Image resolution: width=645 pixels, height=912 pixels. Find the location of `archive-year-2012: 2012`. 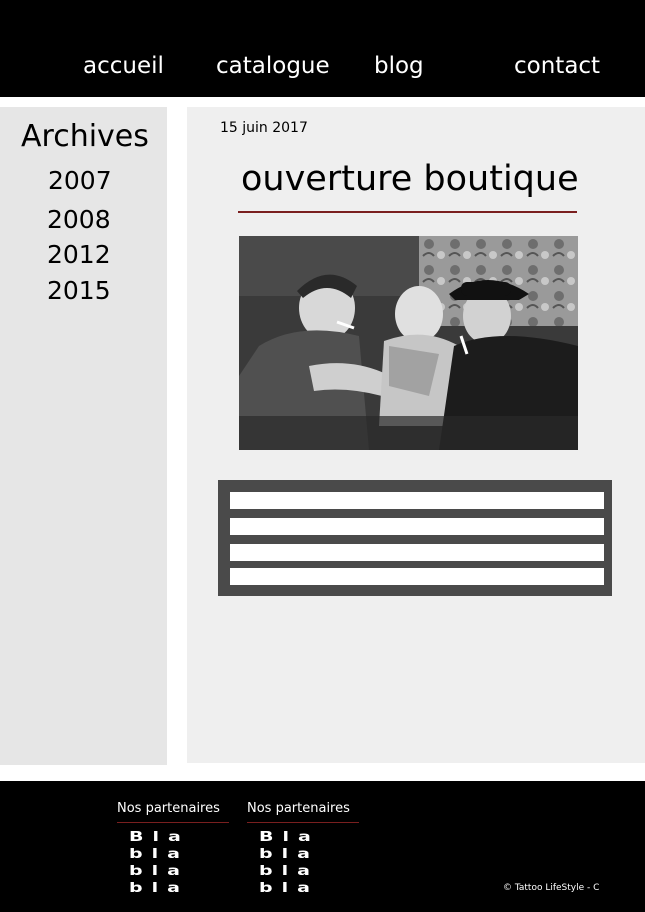

archive-year-2012: 2012 is located at coordinates (79, 254).